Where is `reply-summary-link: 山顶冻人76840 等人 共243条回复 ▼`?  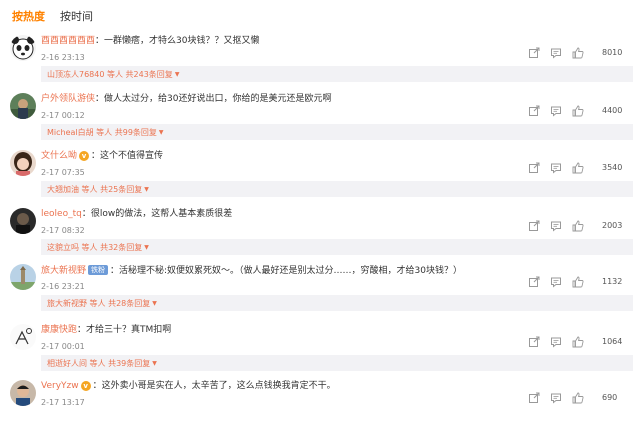 reply-summary-link: 山顶冻人76840 等人 共243条回复 ▼ is located at coordinates (113, 74).